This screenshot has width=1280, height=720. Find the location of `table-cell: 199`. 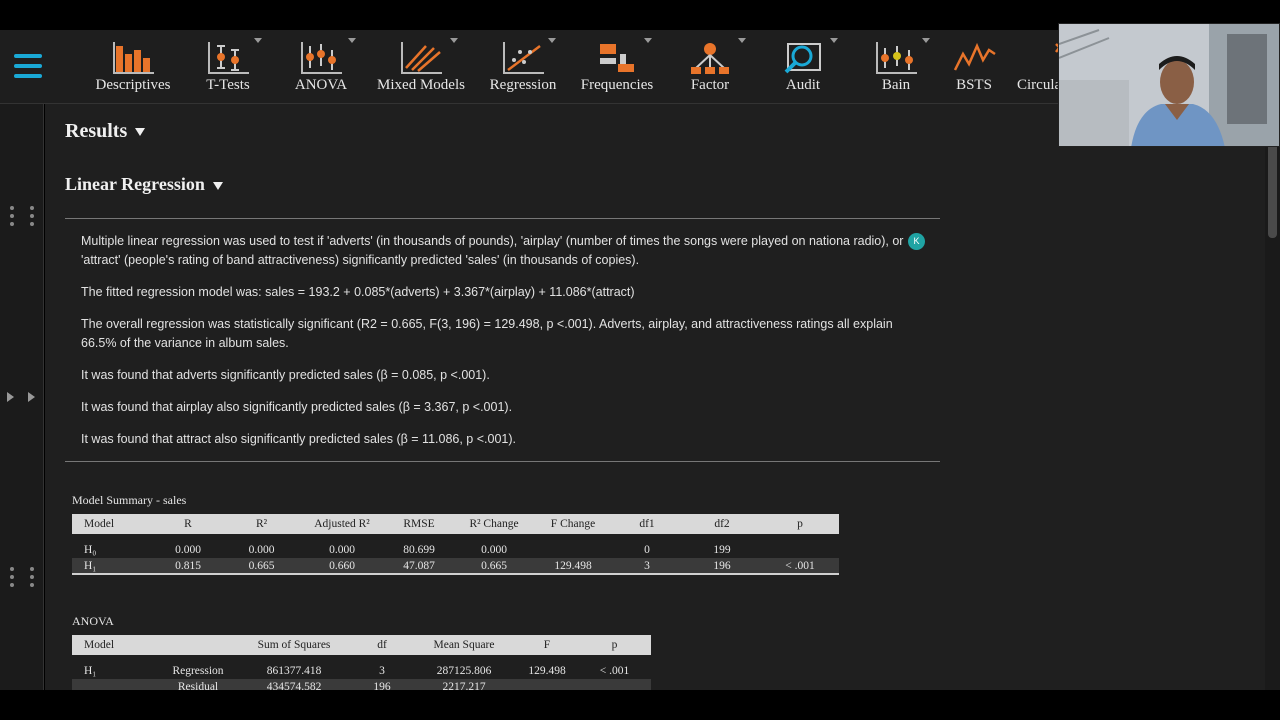

table-cell: 199 is located at coordinates (722, 550).